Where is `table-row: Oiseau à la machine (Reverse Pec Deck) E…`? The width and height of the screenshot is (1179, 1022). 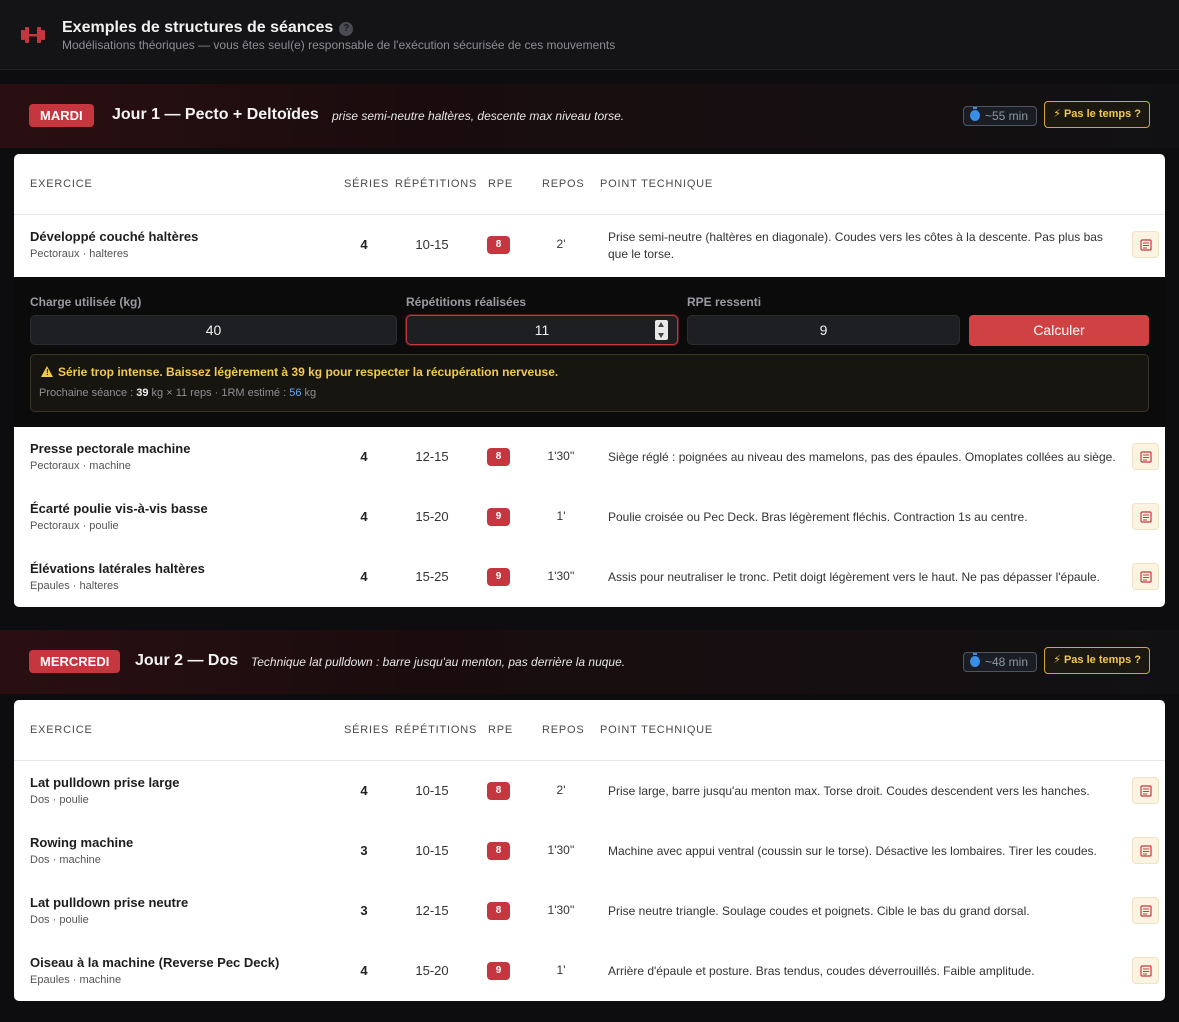
table-row: Oiseau à la machine (Reverse Pec Deck) E… is located at coordinates (589, 971).